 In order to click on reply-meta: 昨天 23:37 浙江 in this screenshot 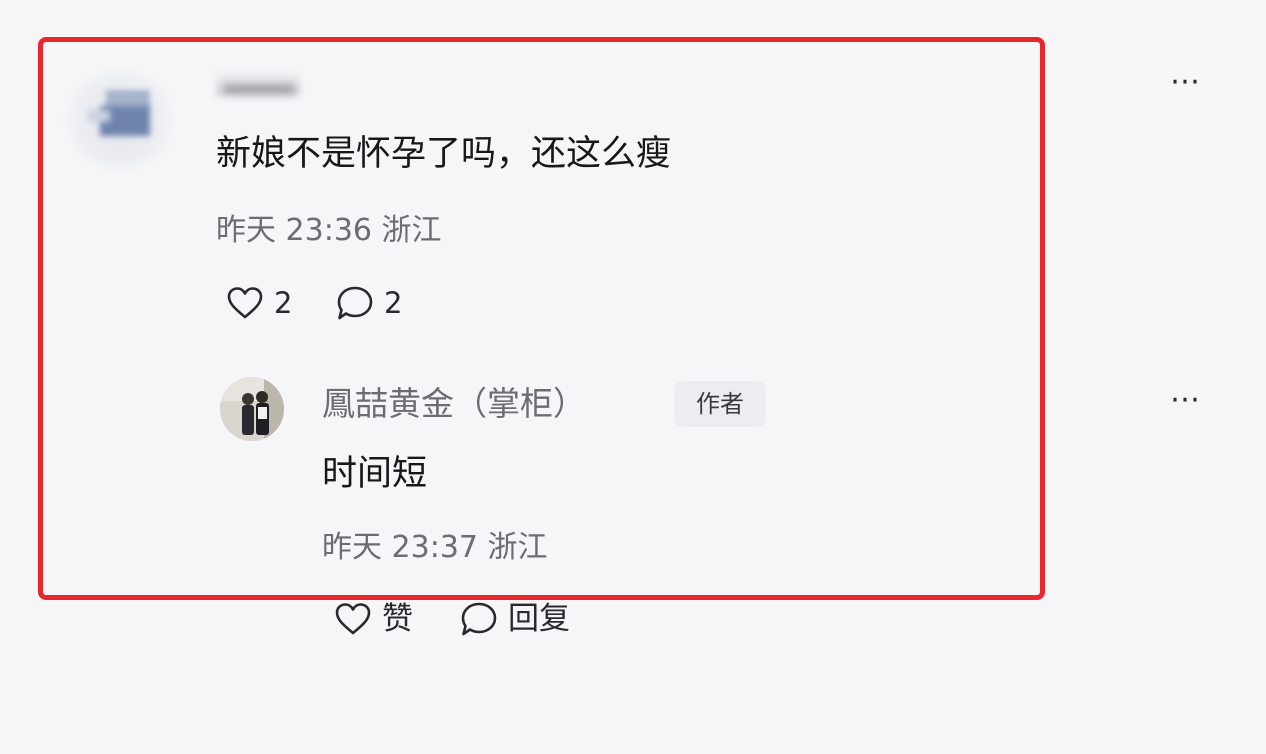, I will do `click(435, 548)`.